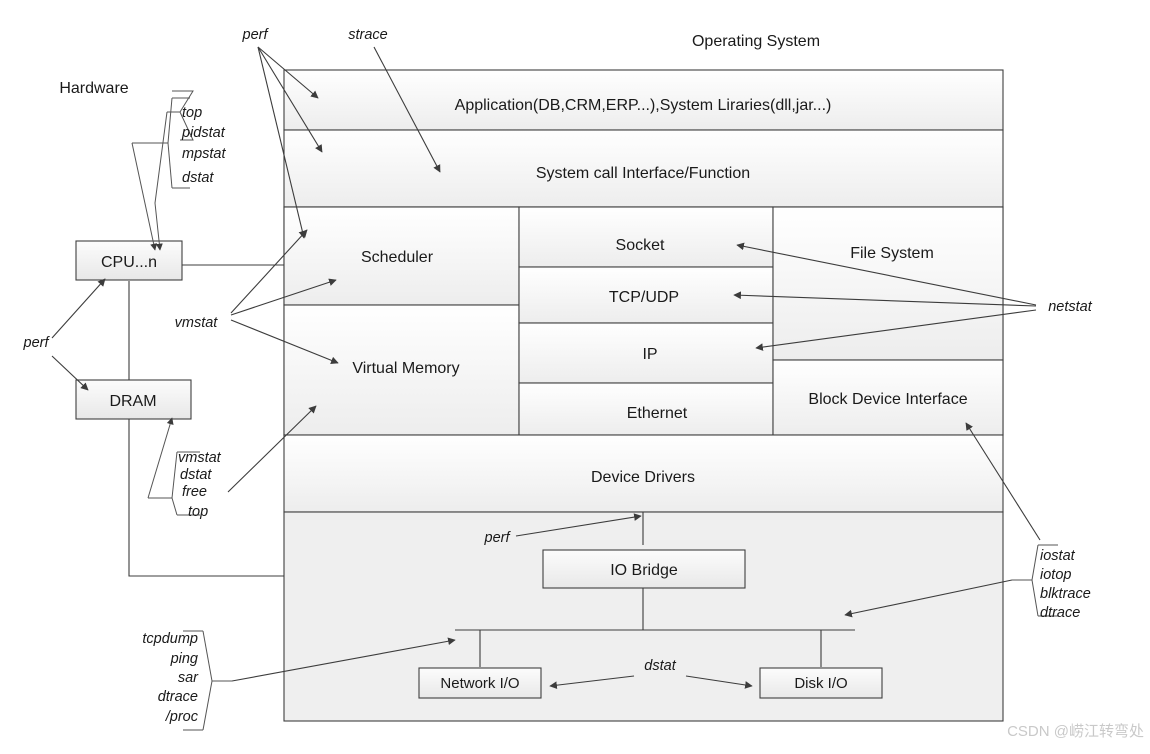 The width and height of the screenshot is (1150, 754). Describe the element at coordinates (170, 639) in the screenshot. I see `tool-label-tcpdump: tcpdump` at that location.